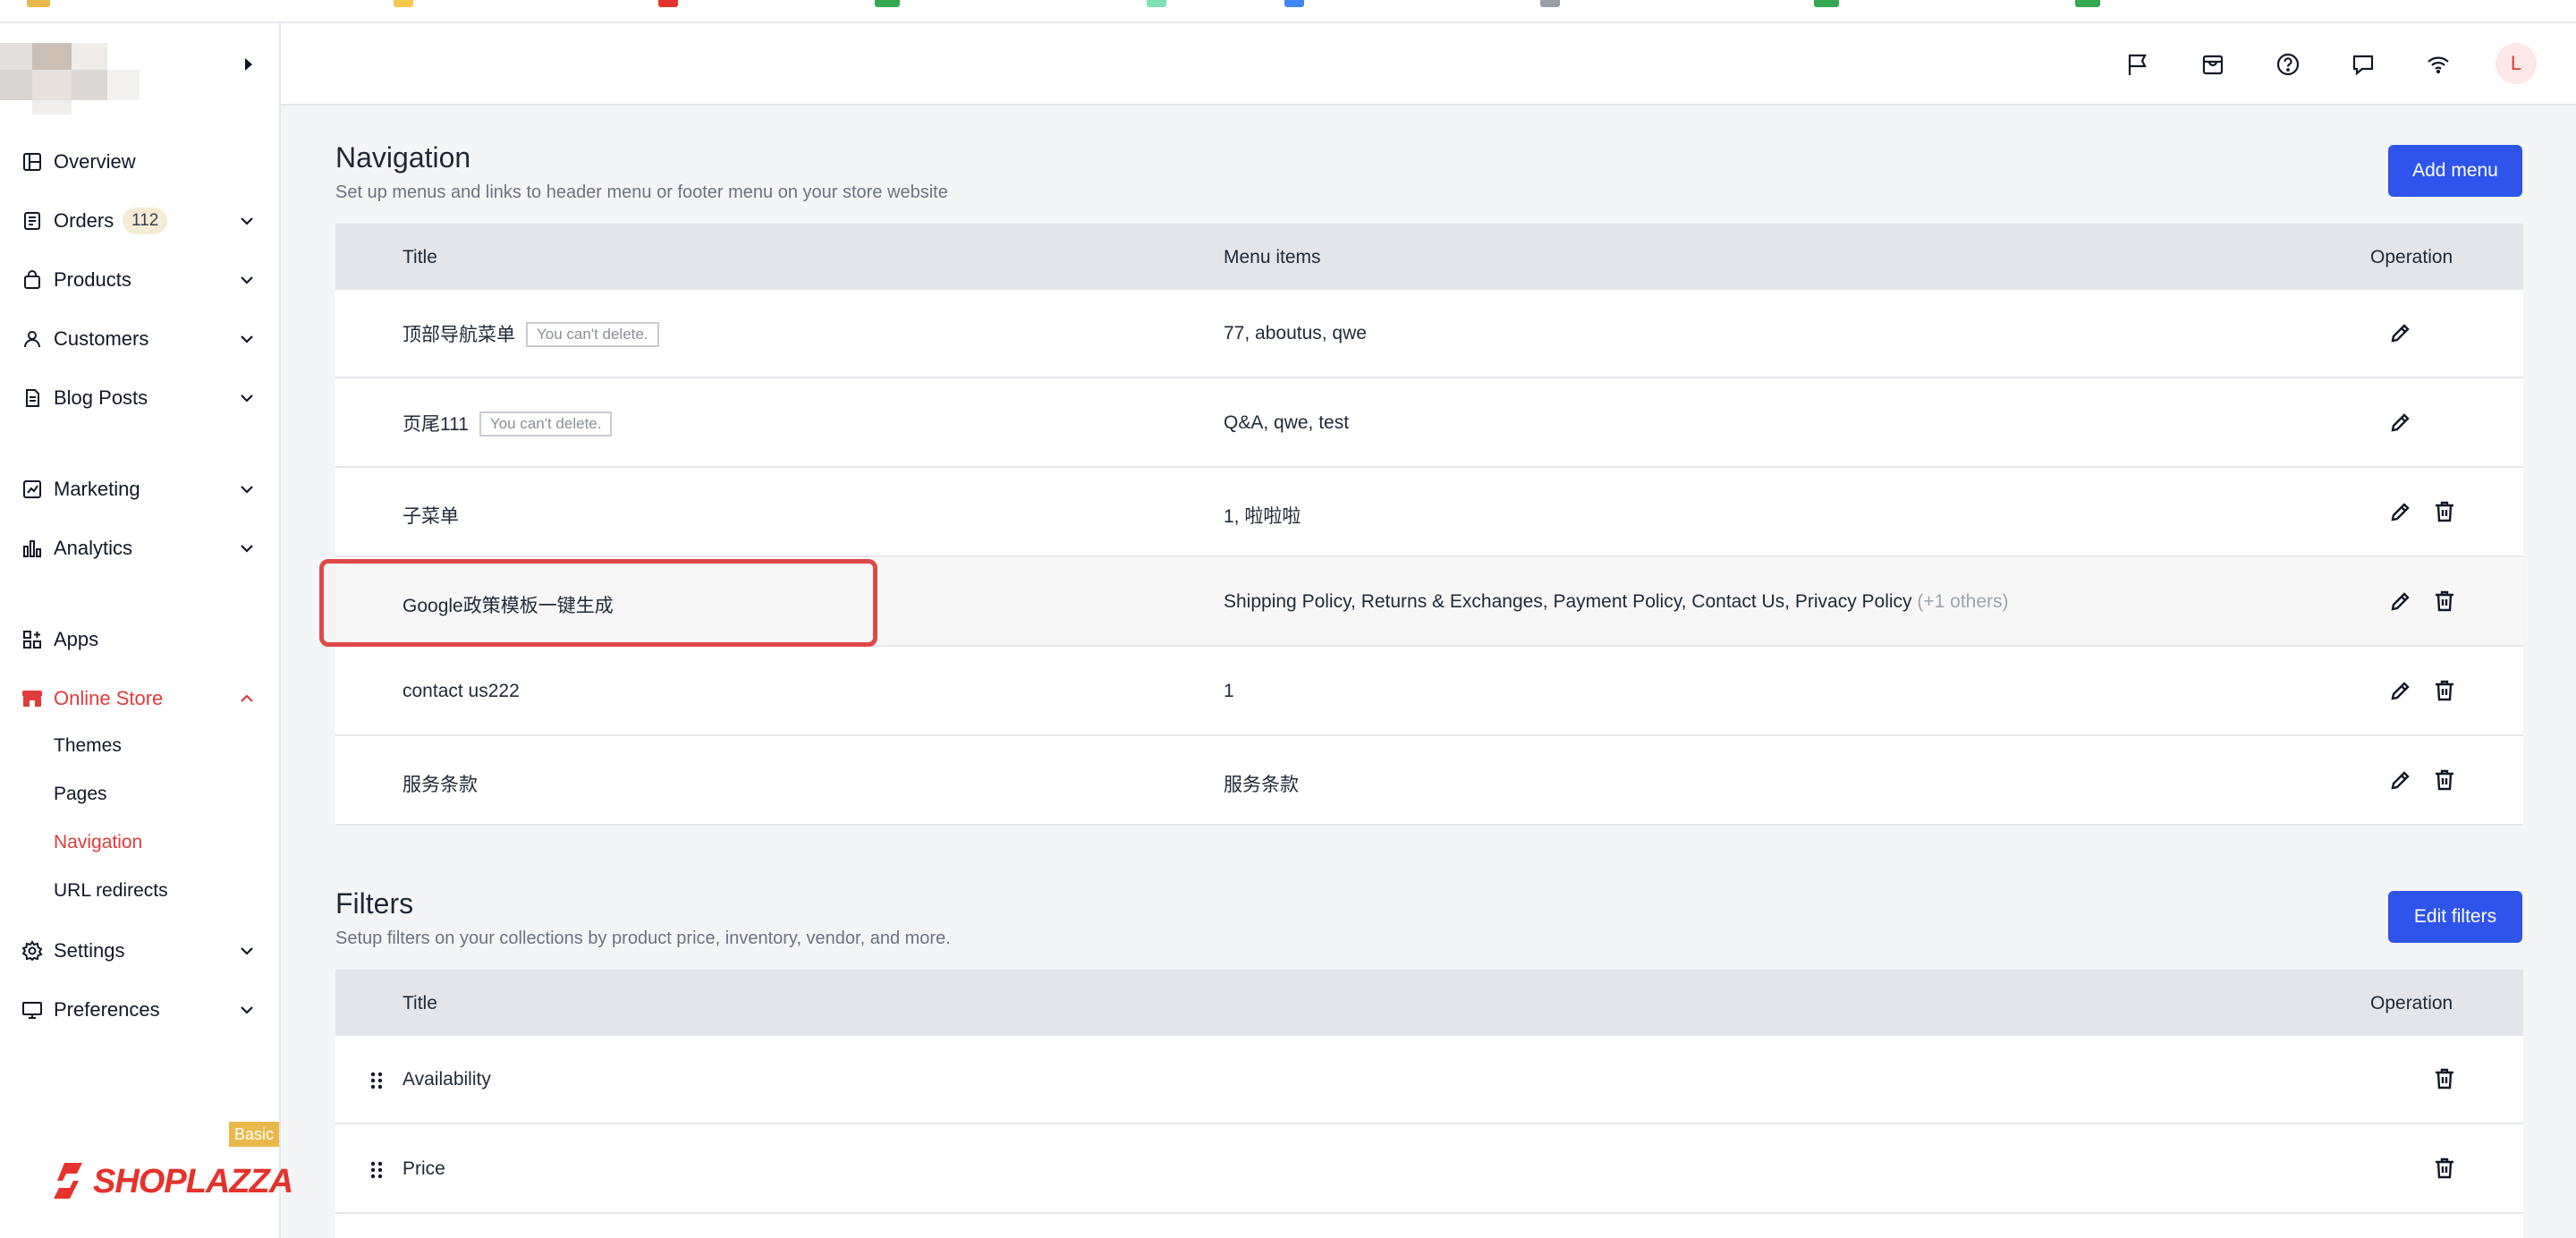 This screenshot has height=1238, width=2576. Describe the element at coordinates (461, 691) in the screenshot. I see `menu-title: contact us222` at that location.